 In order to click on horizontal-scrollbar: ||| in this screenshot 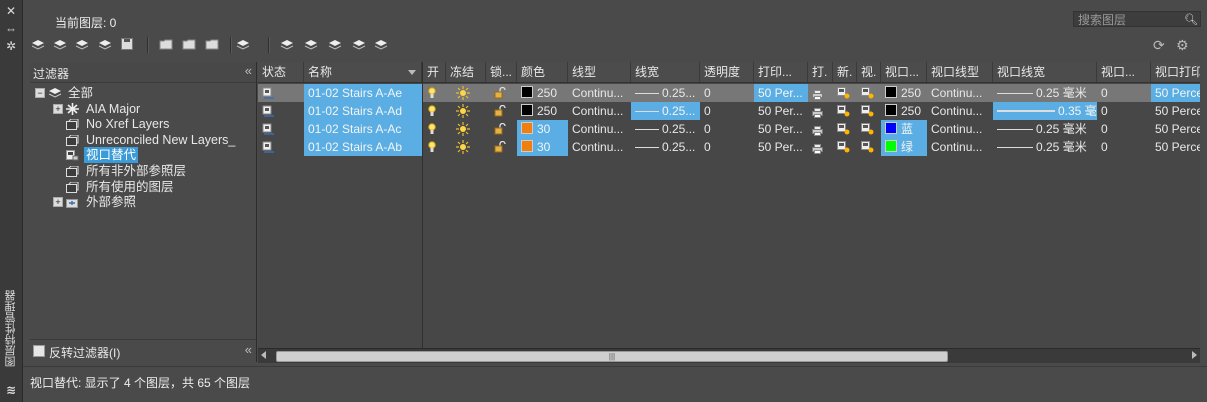, I will do `click(729, 355)`.